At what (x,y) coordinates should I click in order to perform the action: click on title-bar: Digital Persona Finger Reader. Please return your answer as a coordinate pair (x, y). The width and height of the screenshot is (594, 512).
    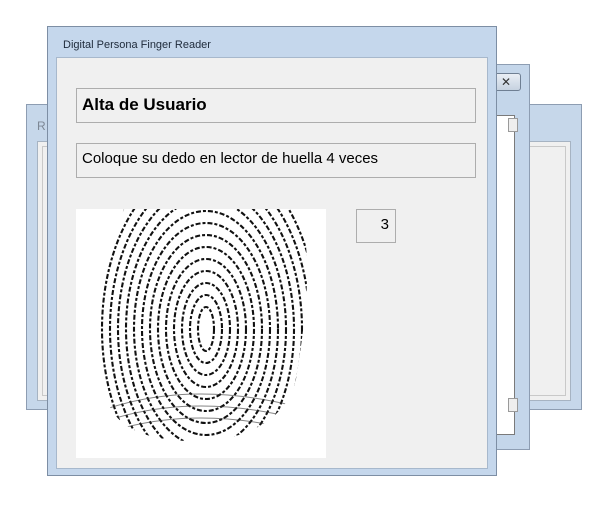
    Looking at the image, I should click on (272, 42).